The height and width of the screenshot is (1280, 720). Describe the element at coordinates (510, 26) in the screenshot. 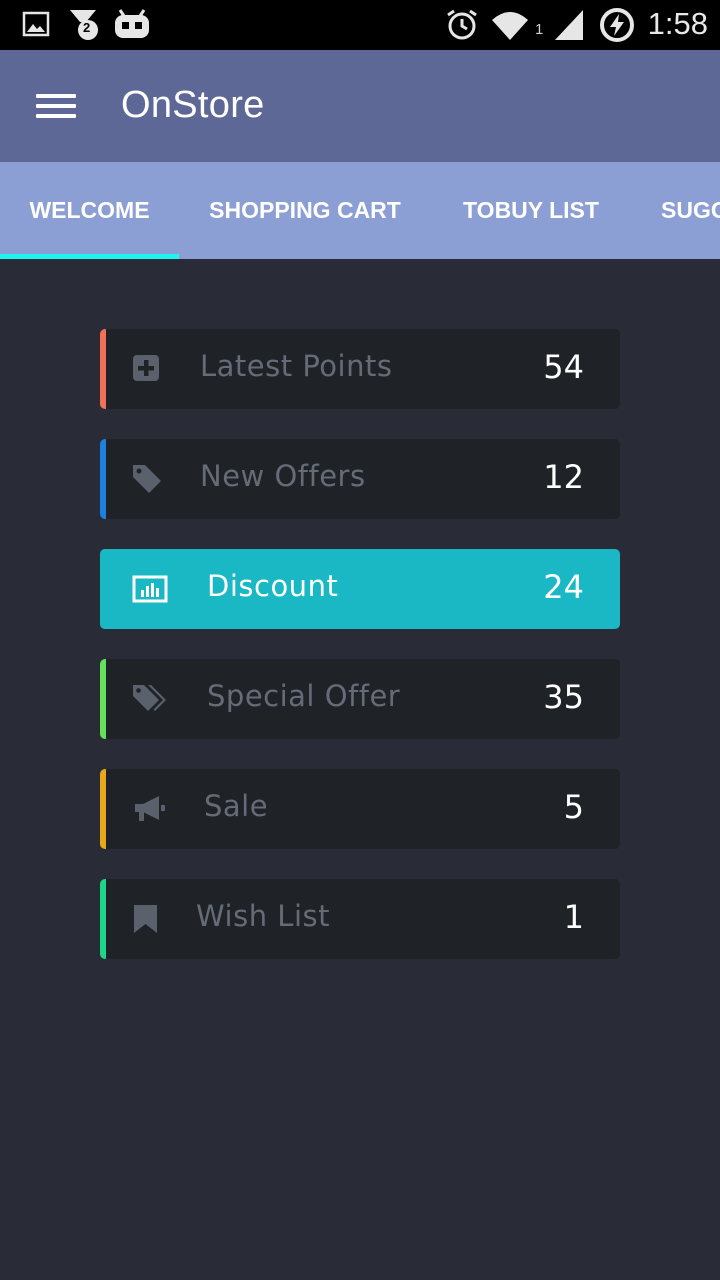

I see `wifi-icon` at that location.